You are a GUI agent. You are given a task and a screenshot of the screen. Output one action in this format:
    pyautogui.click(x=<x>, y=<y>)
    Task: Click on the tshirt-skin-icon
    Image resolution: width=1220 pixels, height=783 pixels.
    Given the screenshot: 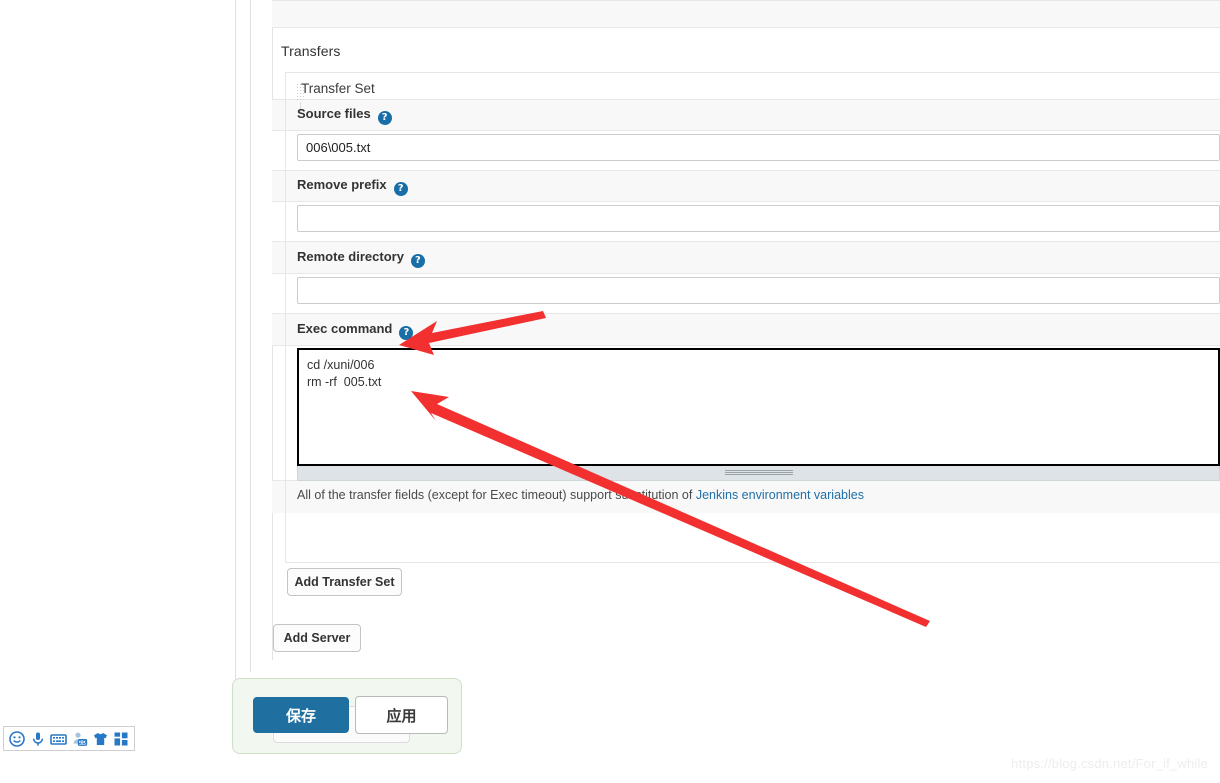 What is the action you would take?
    pyautogui.click(x=100, y=738)
    